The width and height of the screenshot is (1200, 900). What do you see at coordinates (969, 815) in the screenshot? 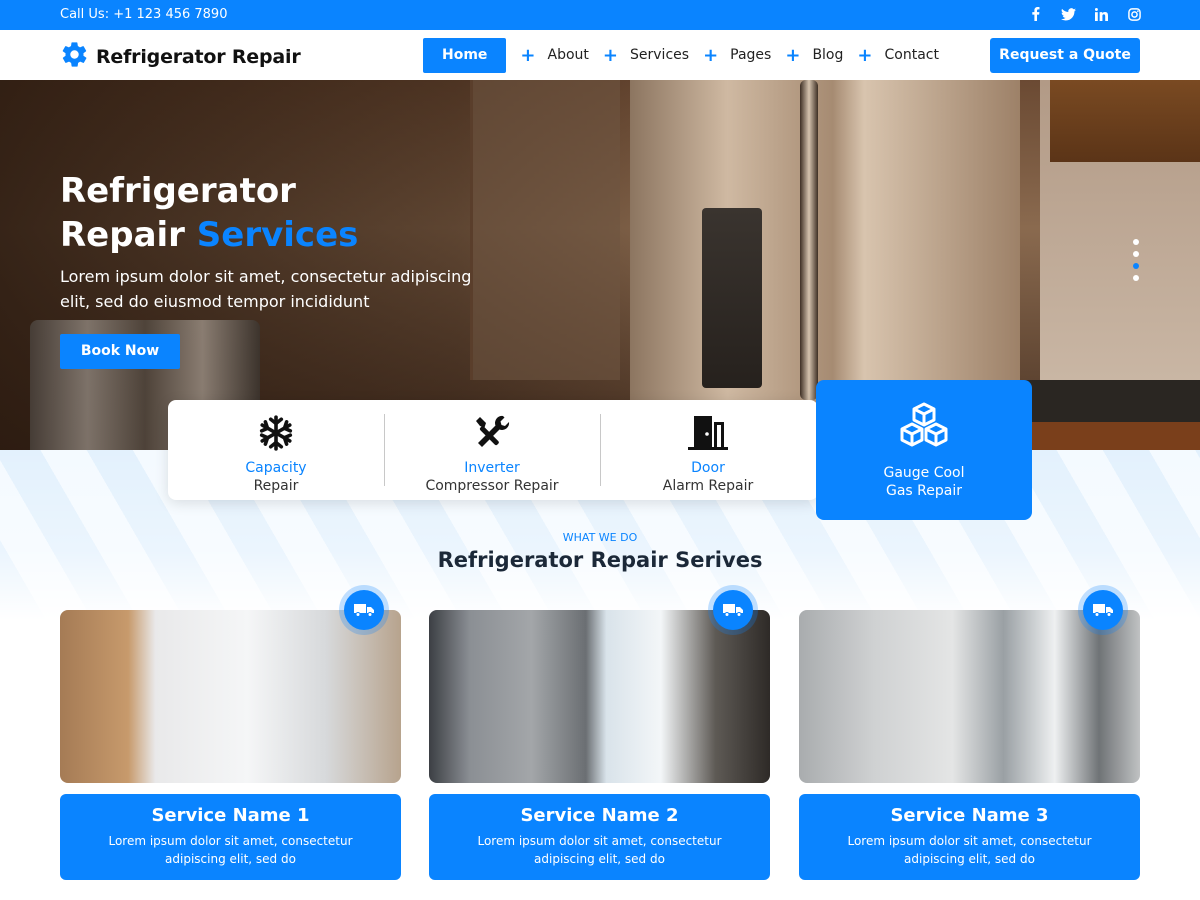
I see `service-name: Service Name 3` at bounding box center [969, 815].